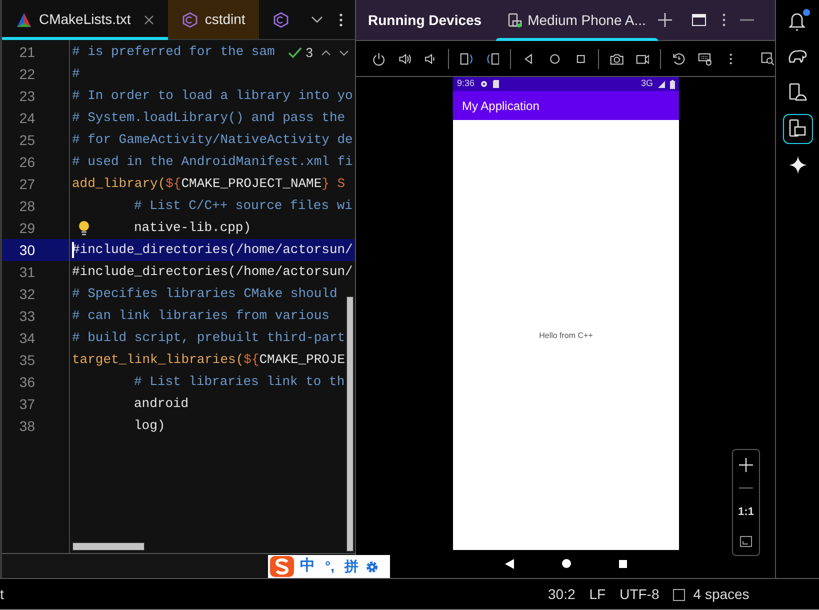  I want to click on line-number: 26, so click(26, 162).